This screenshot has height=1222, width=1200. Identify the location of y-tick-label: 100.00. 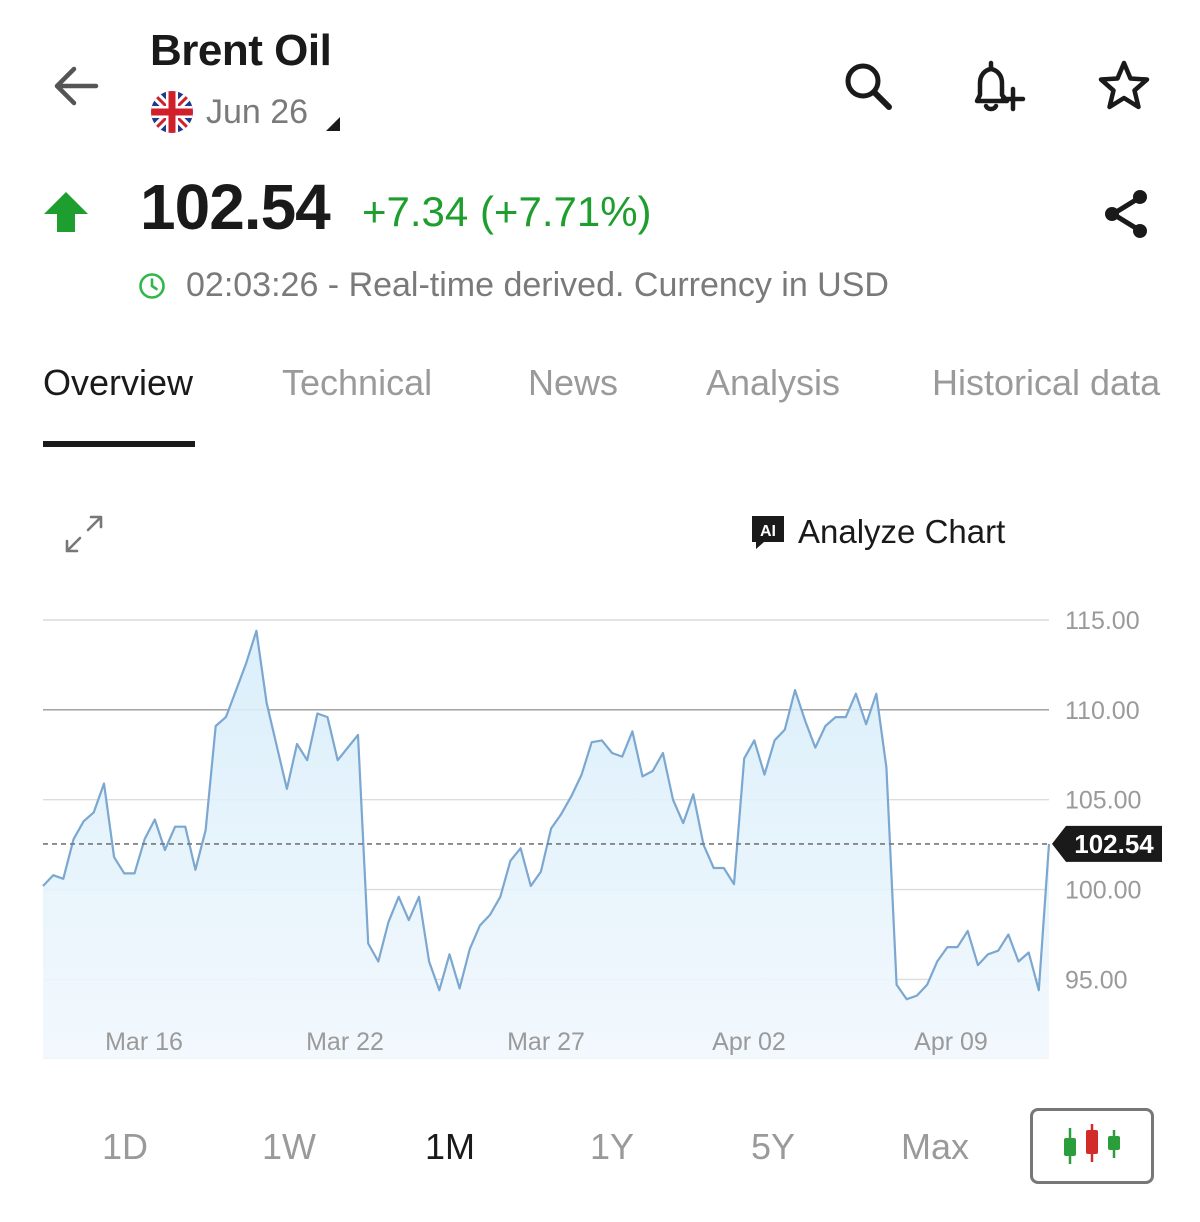
(1103, 891).